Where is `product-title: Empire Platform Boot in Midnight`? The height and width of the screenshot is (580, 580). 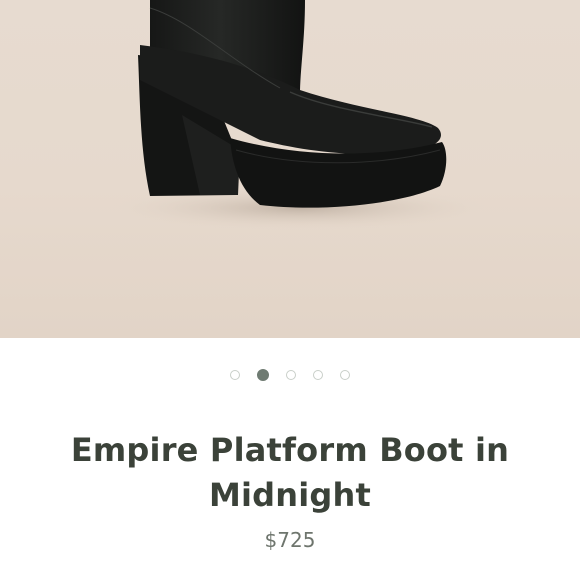 product-title: Empire Platform Boot in Midnight is located at coordinates (290, 472).